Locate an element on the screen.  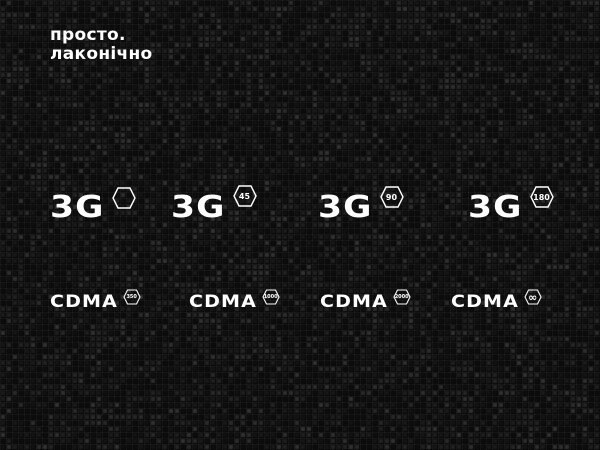
logo-3g-90: 3G 90 is located at coordinates (361, 205).